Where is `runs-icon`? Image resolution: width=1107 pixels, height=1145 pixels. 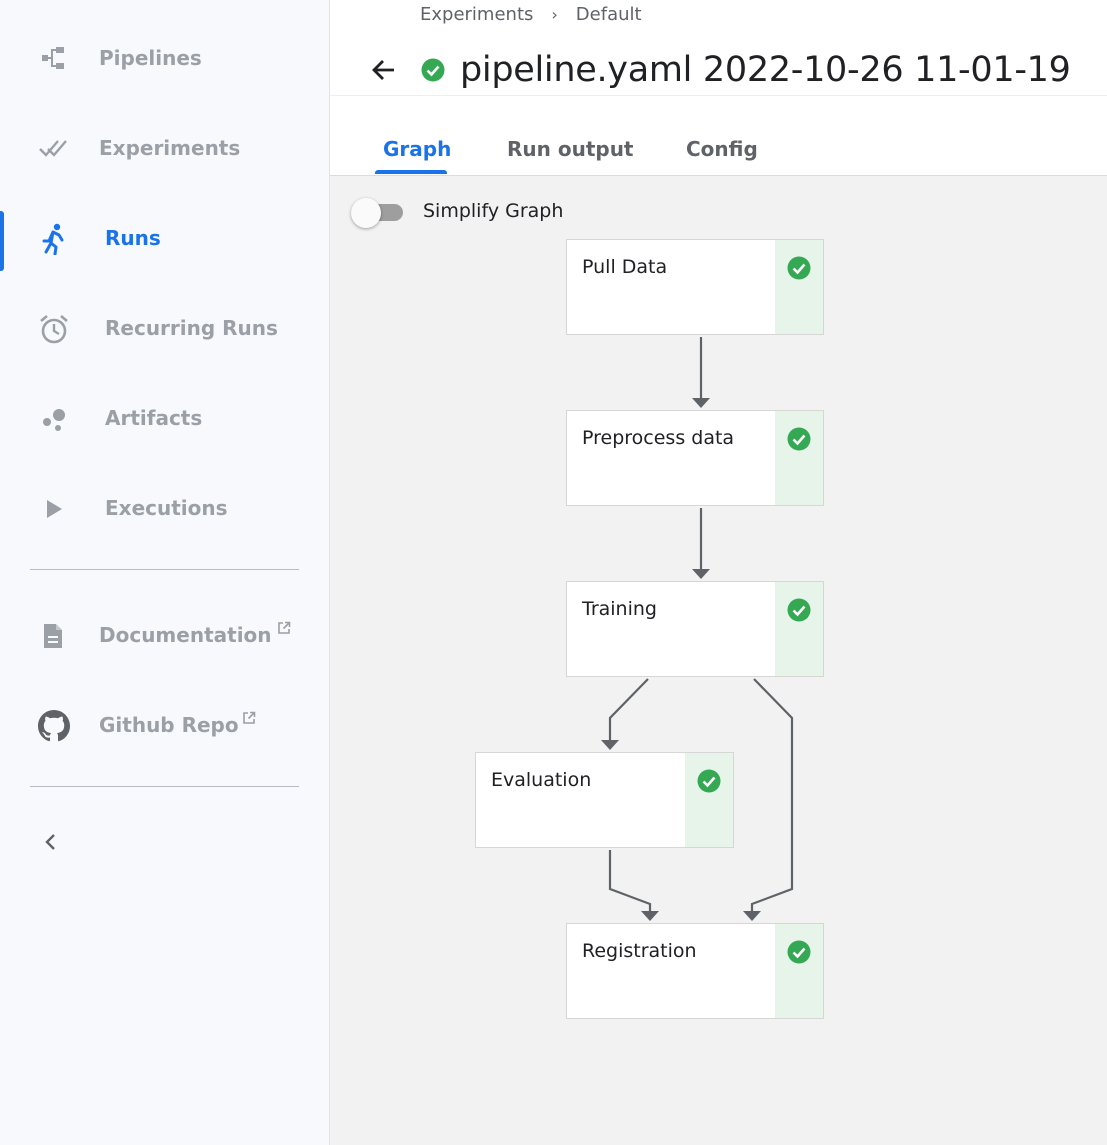 runs-icon is located at coordinates (54, 239).